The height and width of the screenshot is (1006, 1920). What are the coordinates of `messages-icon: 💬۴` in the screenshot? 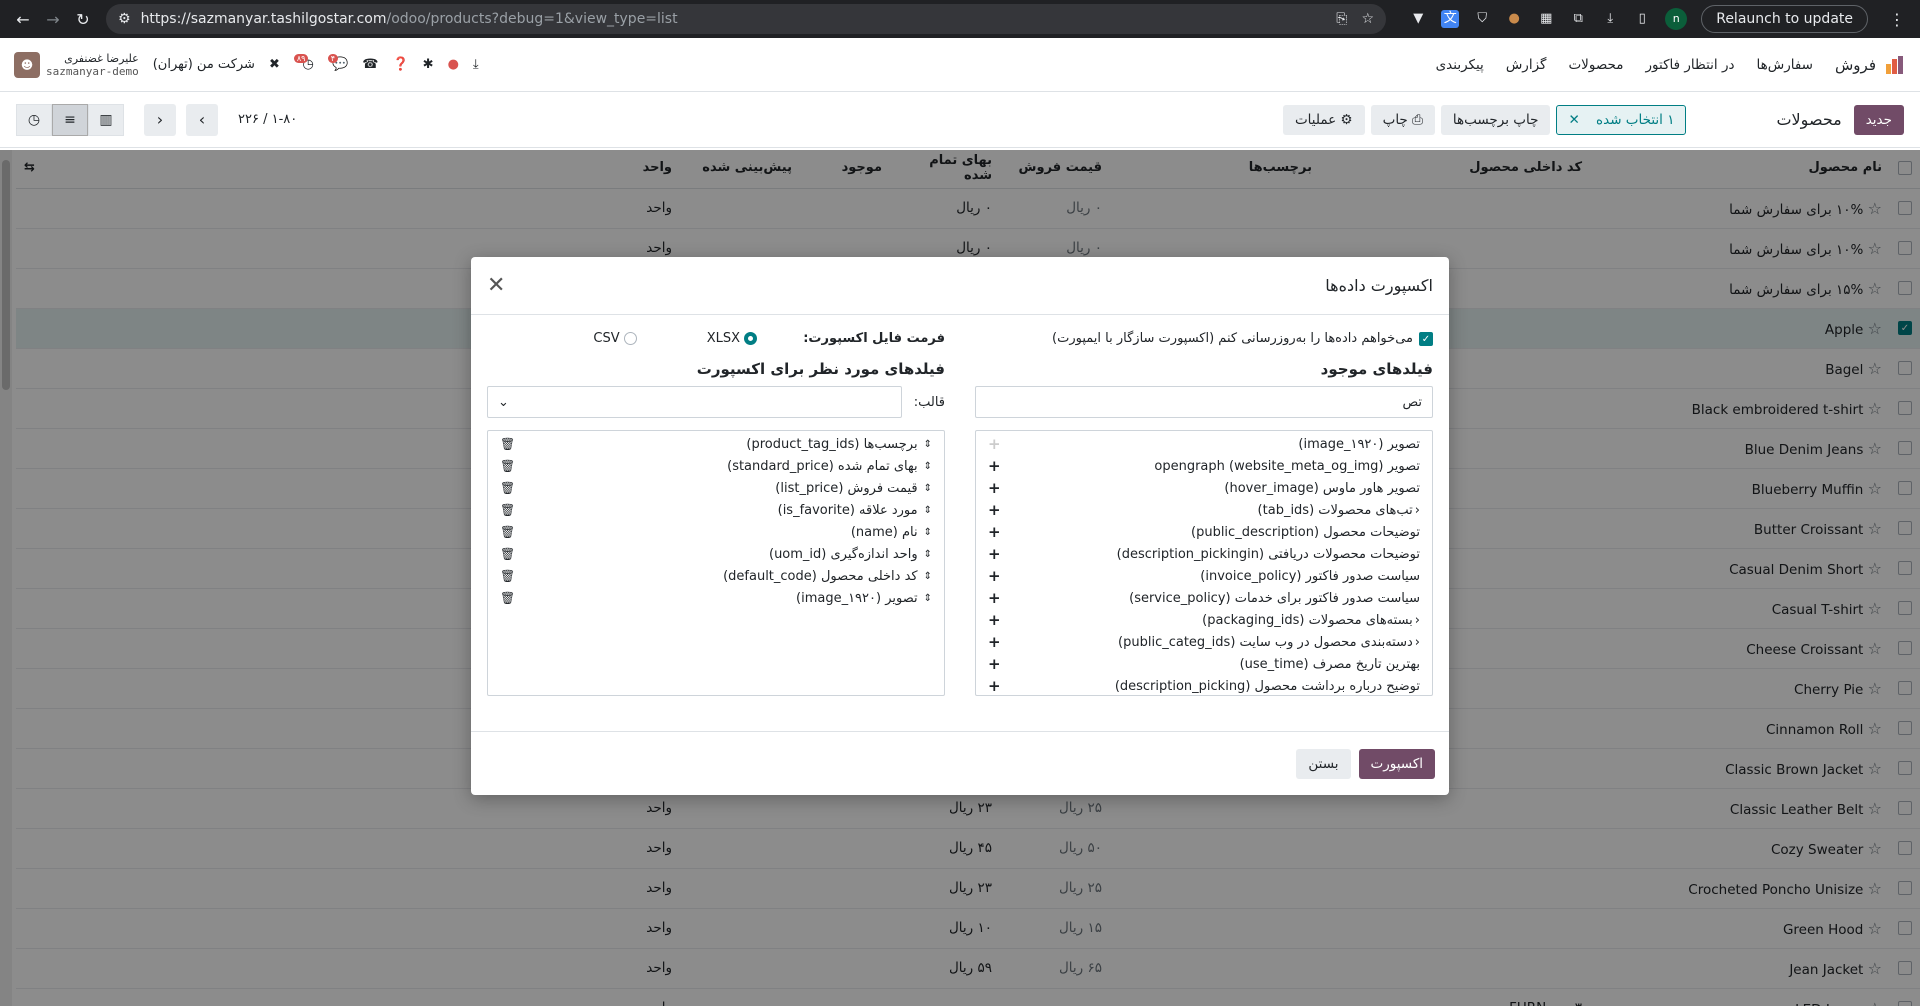 It's located at (337, 63).